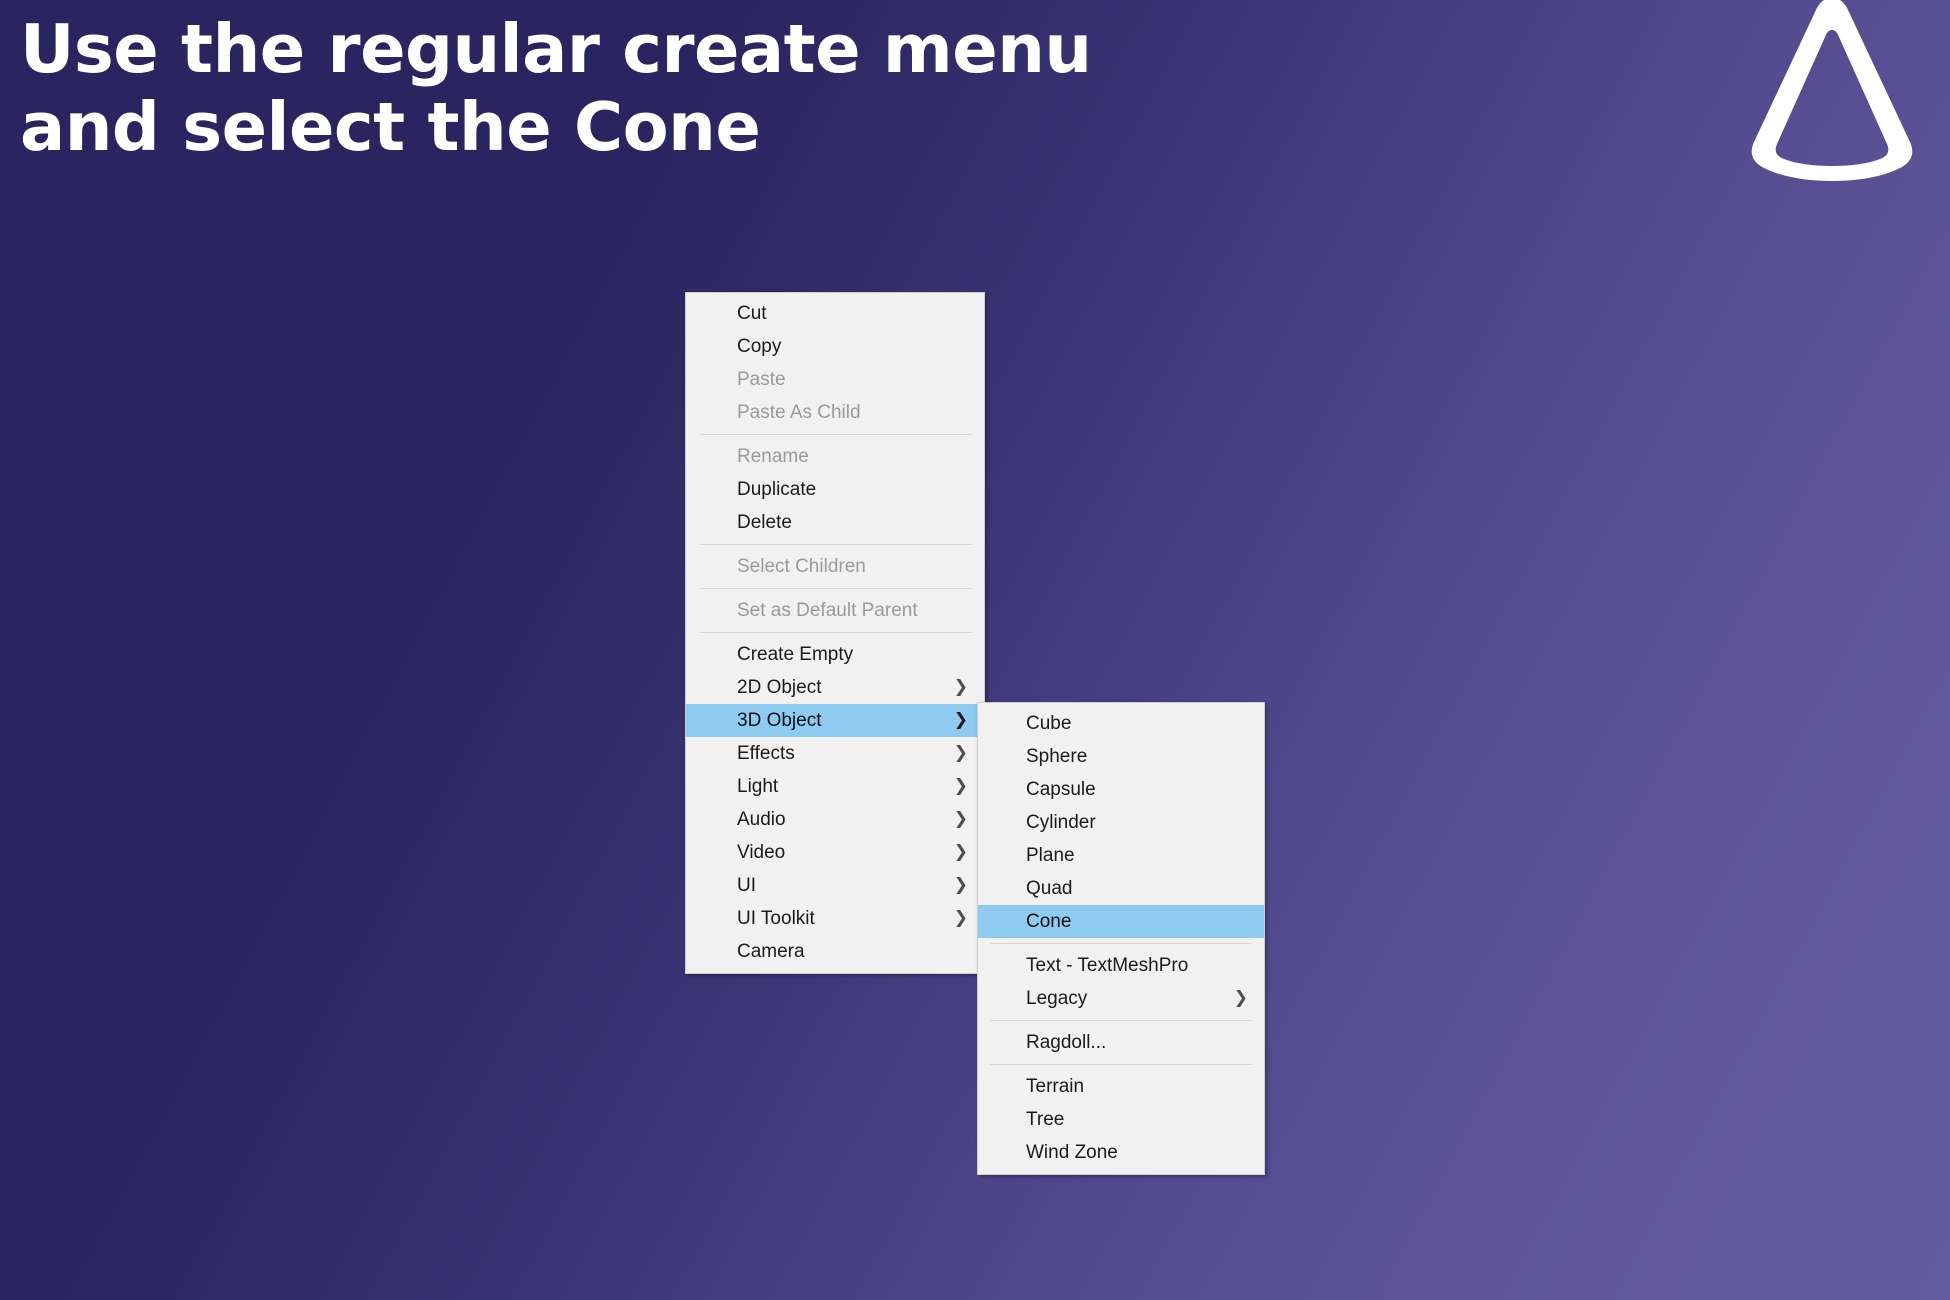  Describe the element at coordinates (795, 654) in the screenshot. I see `menu-item-label: Create Empty` at that location.